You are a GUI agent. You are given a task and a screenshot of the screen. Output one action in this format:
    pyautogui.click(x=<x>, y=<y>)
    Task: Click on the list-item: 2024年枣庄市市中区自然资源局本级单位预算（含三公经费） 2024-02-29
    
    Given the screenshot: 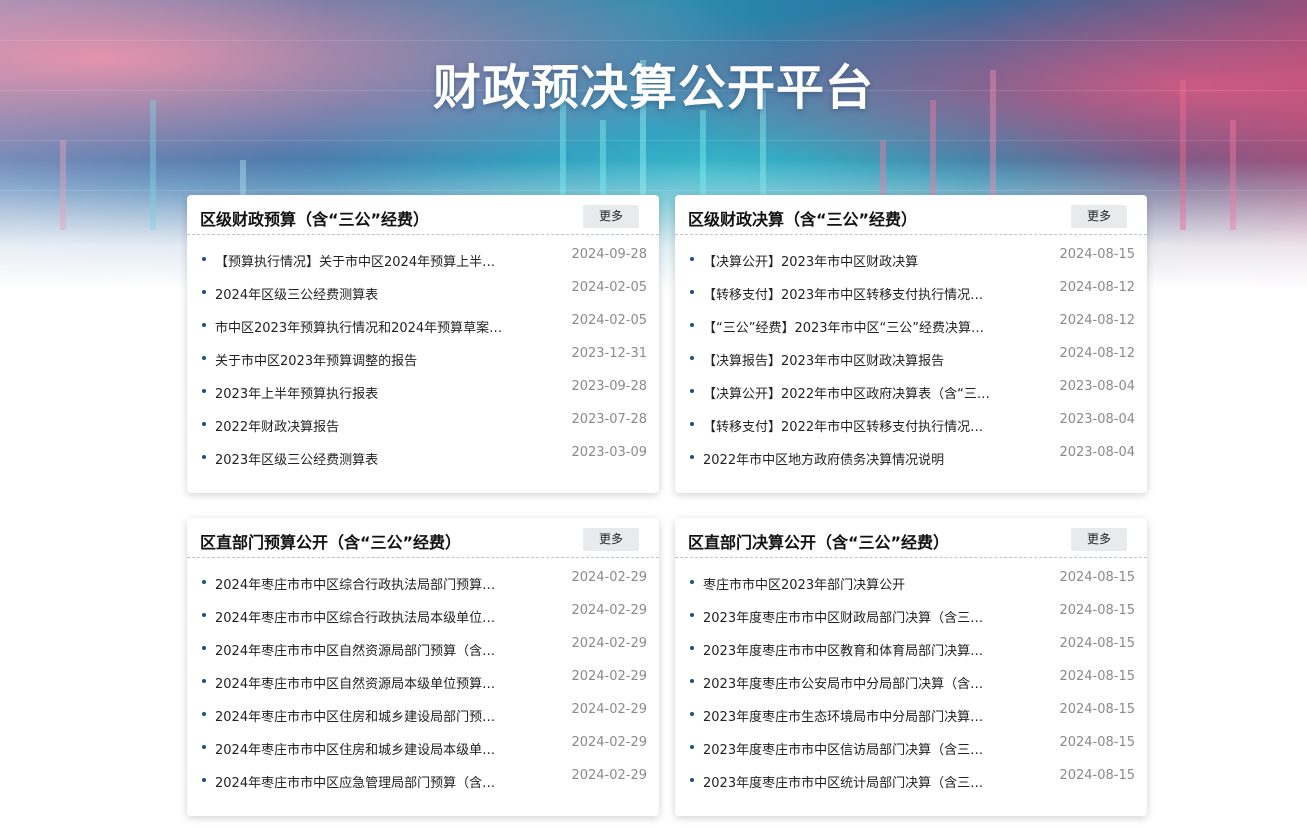 What is the action you would take?
    pyautogui.click(x=423, y=685)
    